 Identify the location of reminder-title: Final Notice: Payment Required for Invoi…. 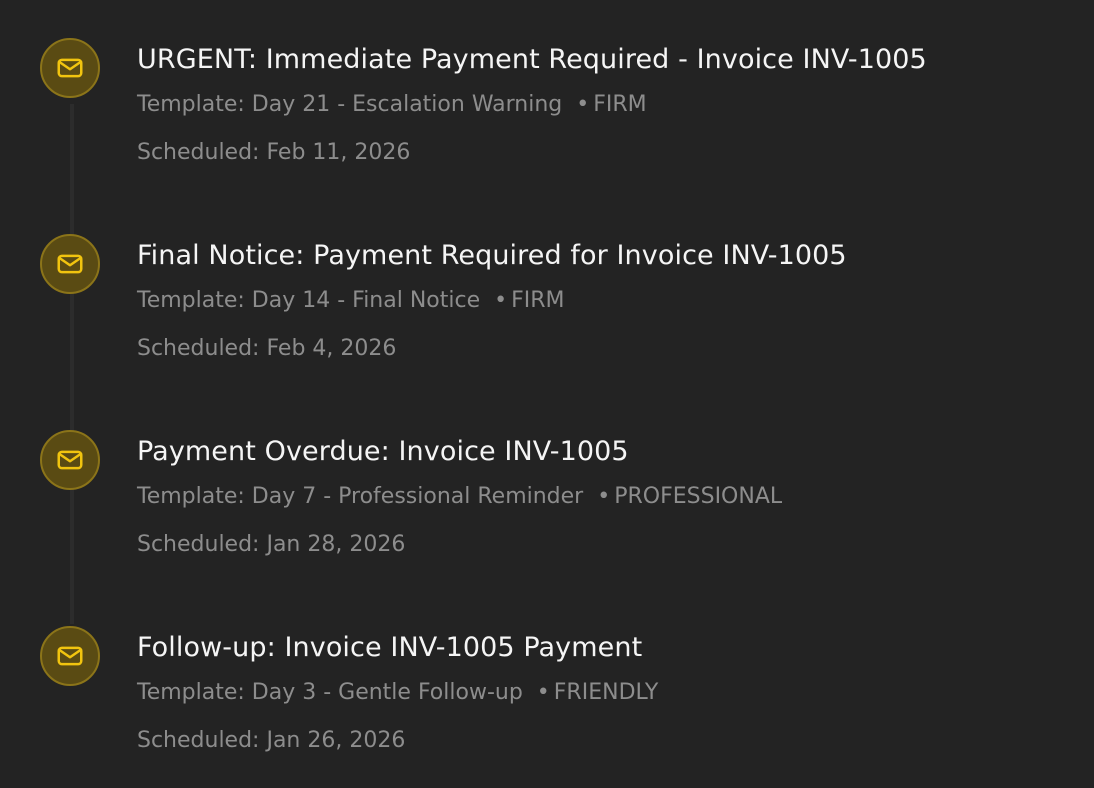
(492, 255).